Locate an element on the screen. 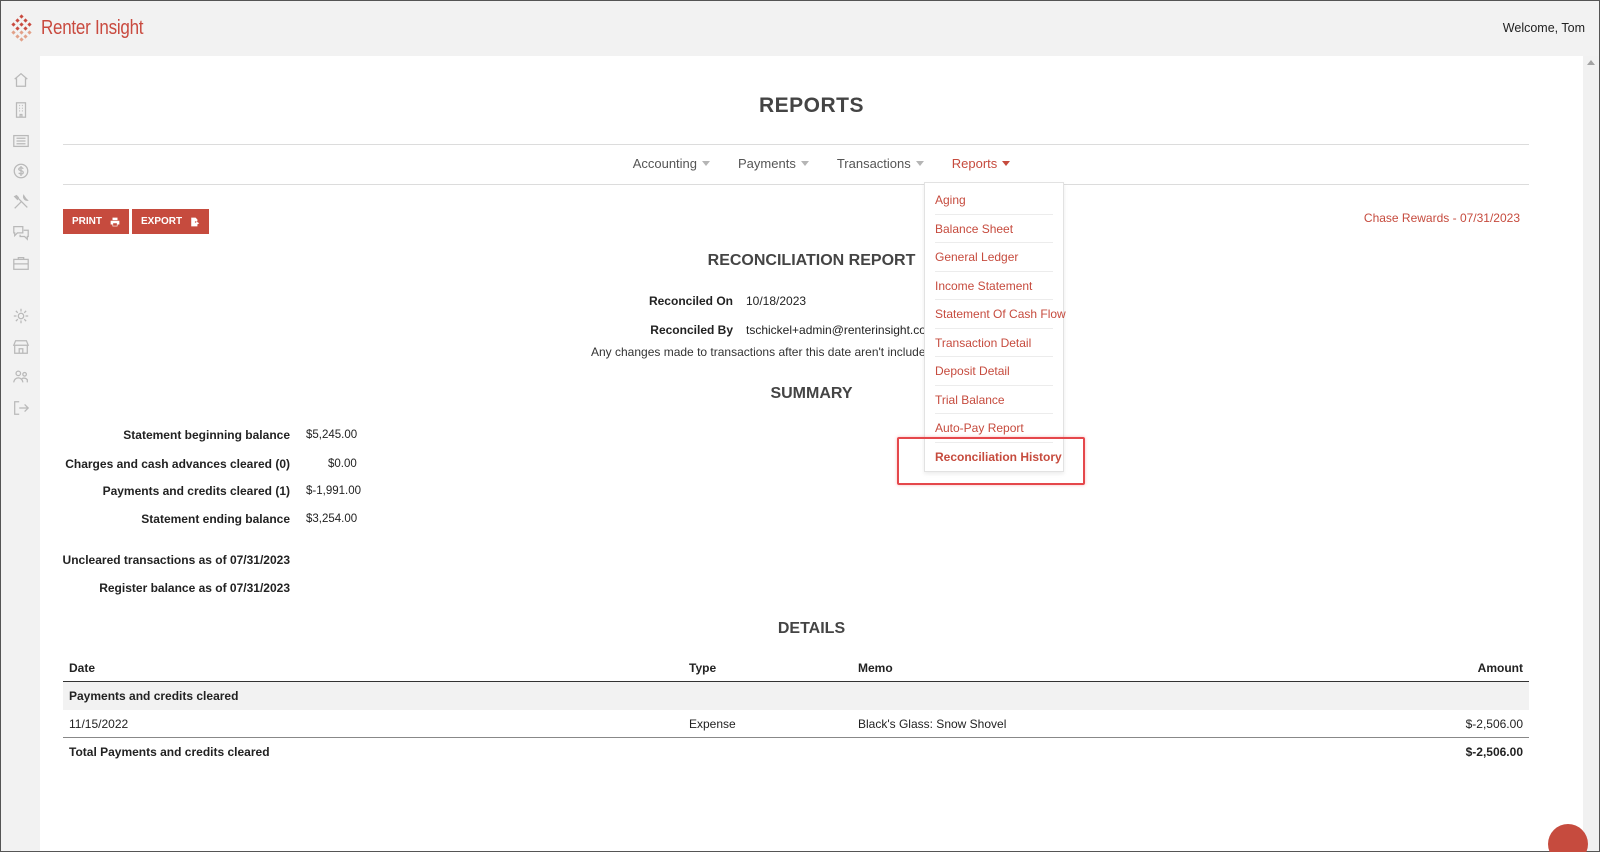 The width and height of the screenshot is (1600, 852). users-icon is located at coordinates (21, 377).